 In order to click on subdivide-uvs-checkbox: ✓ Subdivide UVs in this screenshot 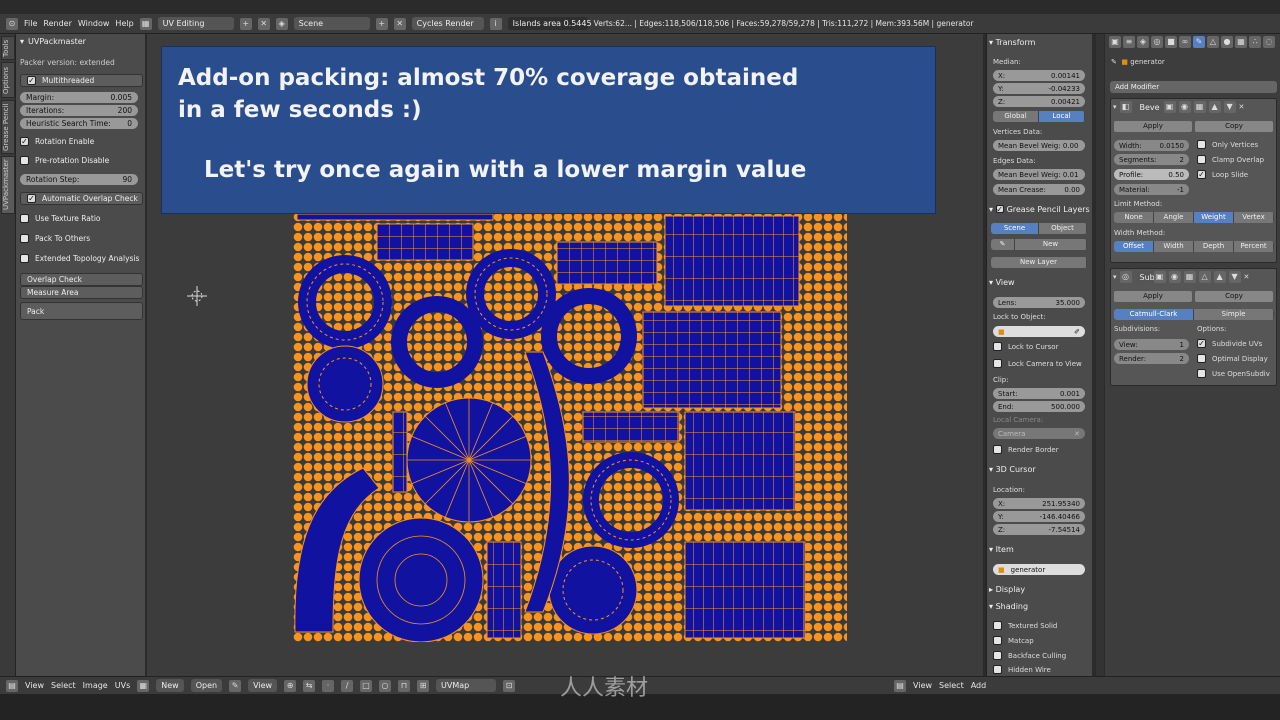, I will do `click(1229, 343)`.